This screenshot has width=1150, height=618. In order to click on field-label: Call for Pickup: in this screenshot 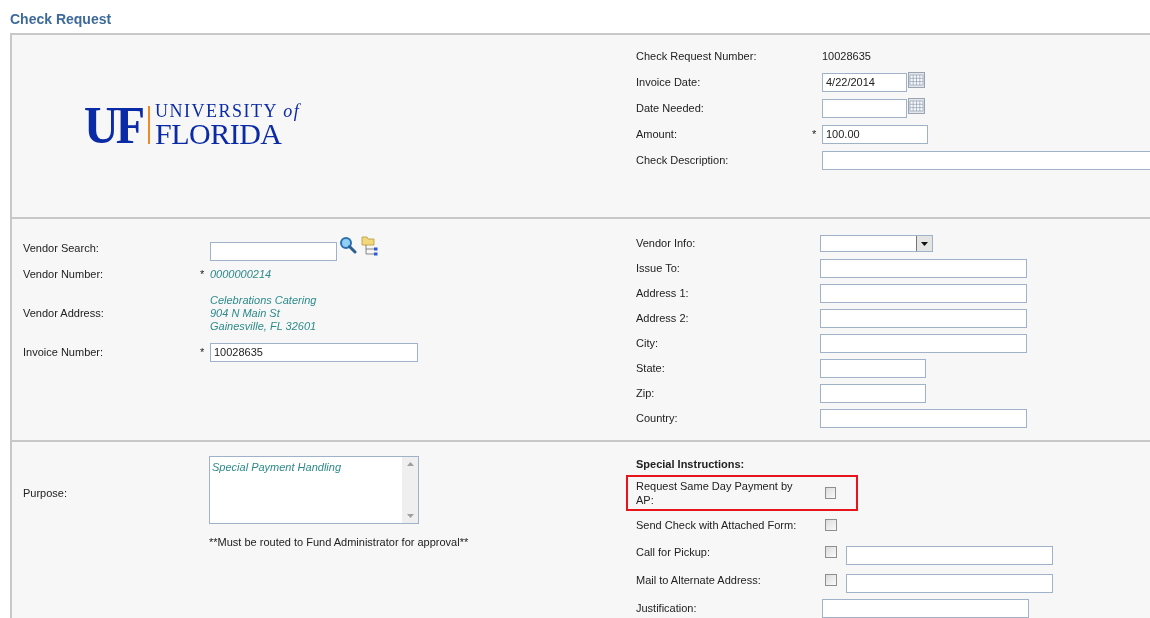, I will do `click(673, 552)`.